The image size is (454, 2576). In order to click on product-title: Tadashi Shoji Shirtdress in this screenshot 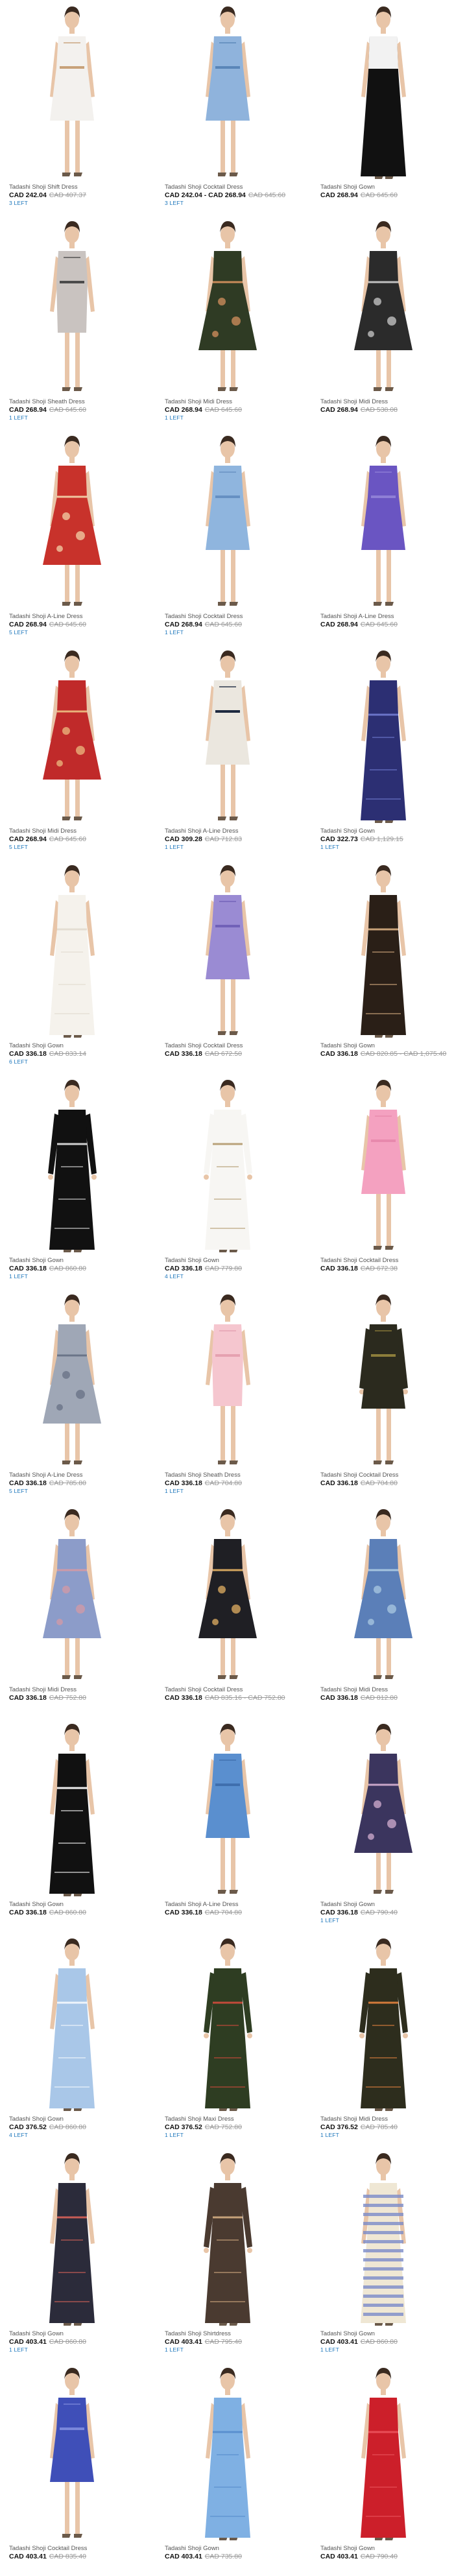, I will do `click(234, 2334)`.